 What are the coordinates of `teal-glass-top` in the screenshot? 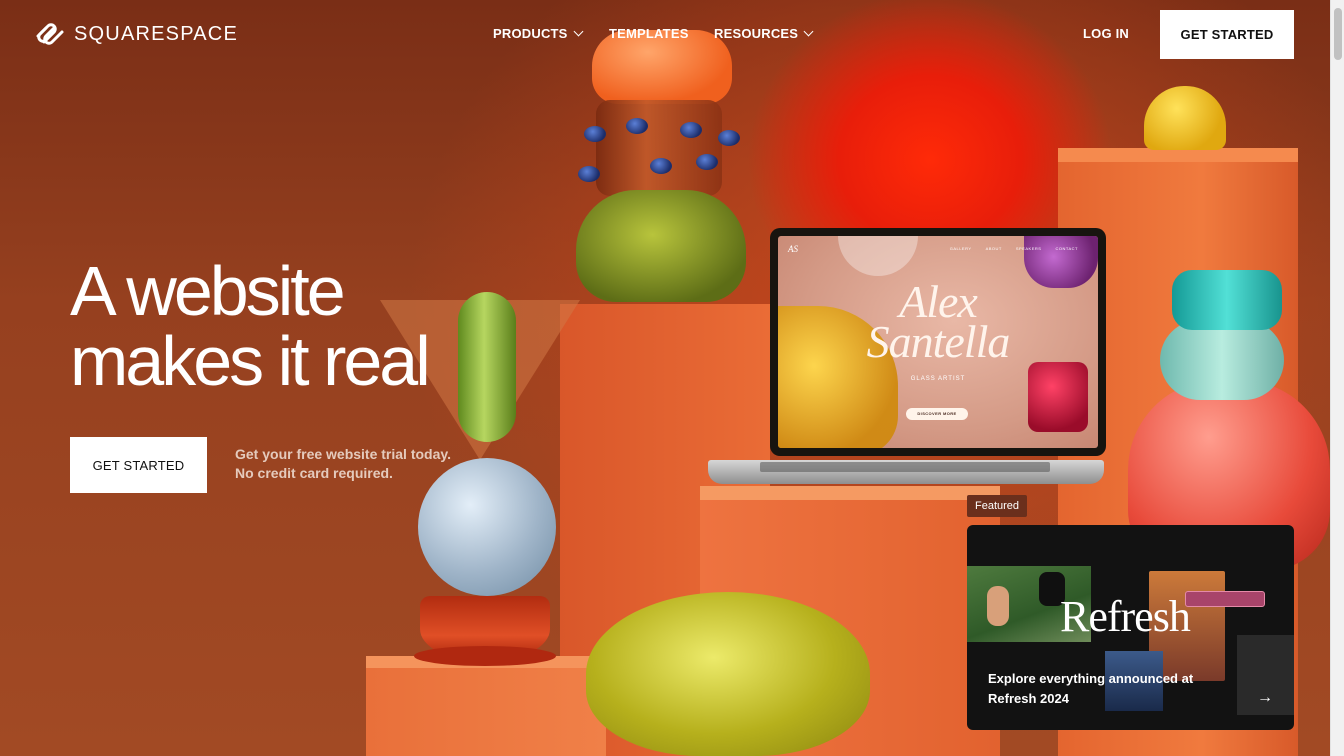 It's located at (1227, 300).